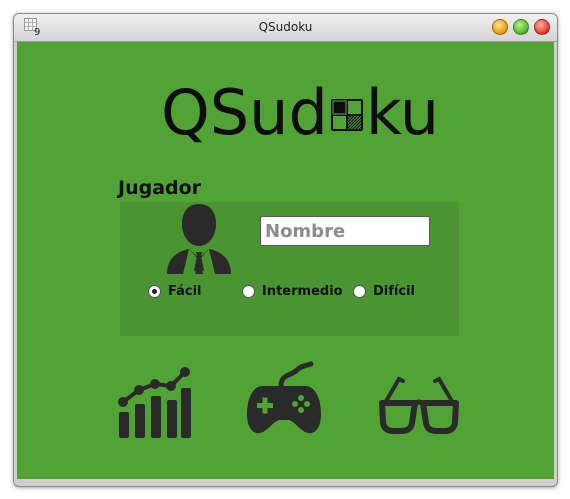 This screenshot has width=570, height=499. What do you see at coordinates (542, 27) in the screenshot?
I see `close-icon` at bounding box center [542, 27].